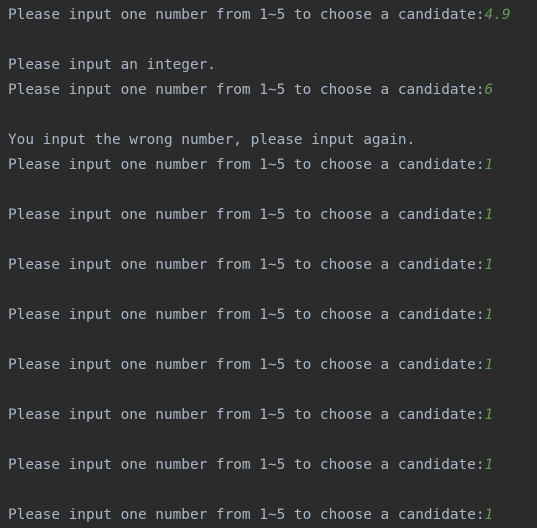 The image size is (537, 528). Describe the element at coordinates (489, 90) in the screenshot. I see `user-input-value: 6` at that location.